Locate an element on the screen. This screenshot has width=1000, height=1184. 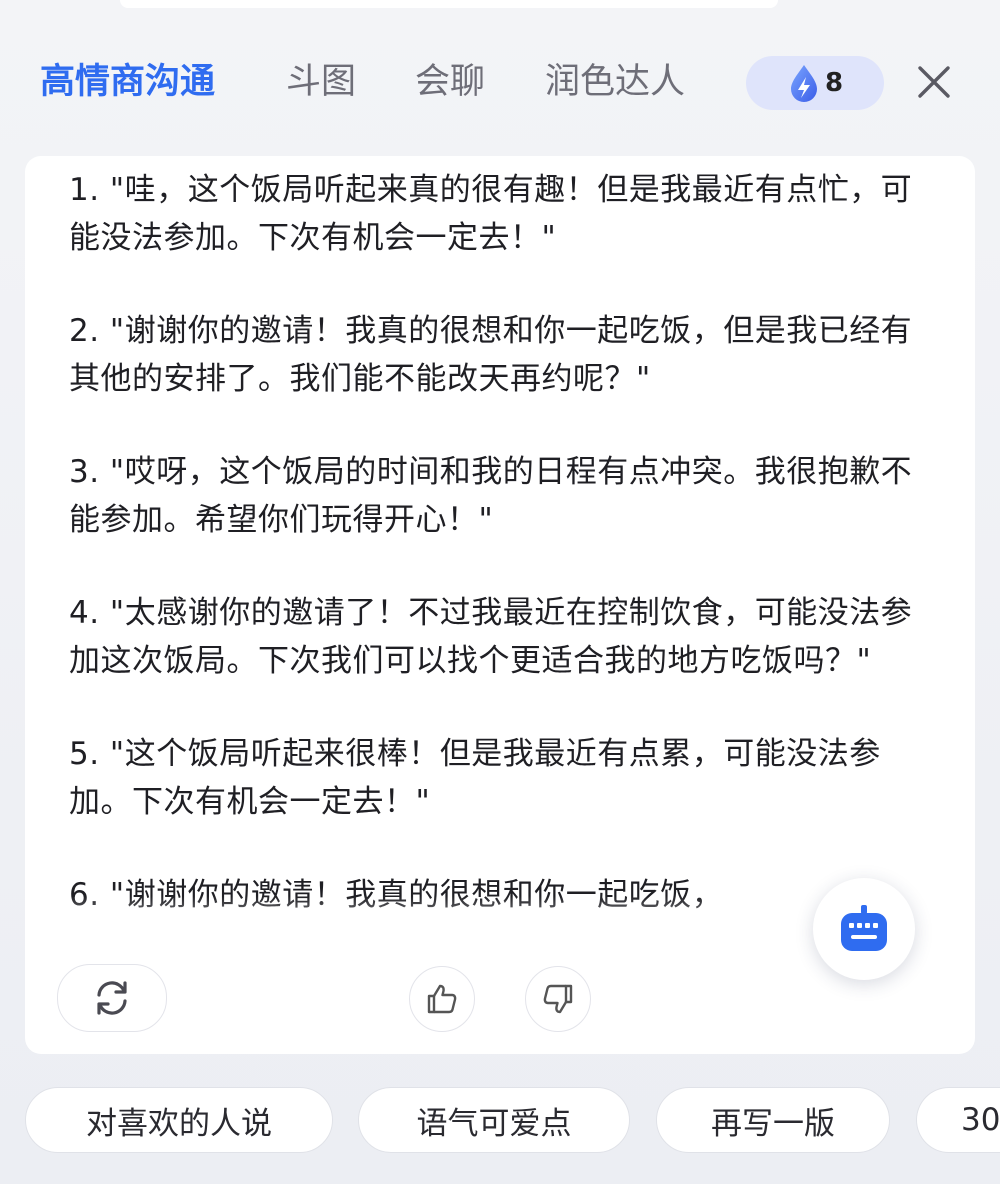
thumbs-up-icon is located at coordinates (442, 999).